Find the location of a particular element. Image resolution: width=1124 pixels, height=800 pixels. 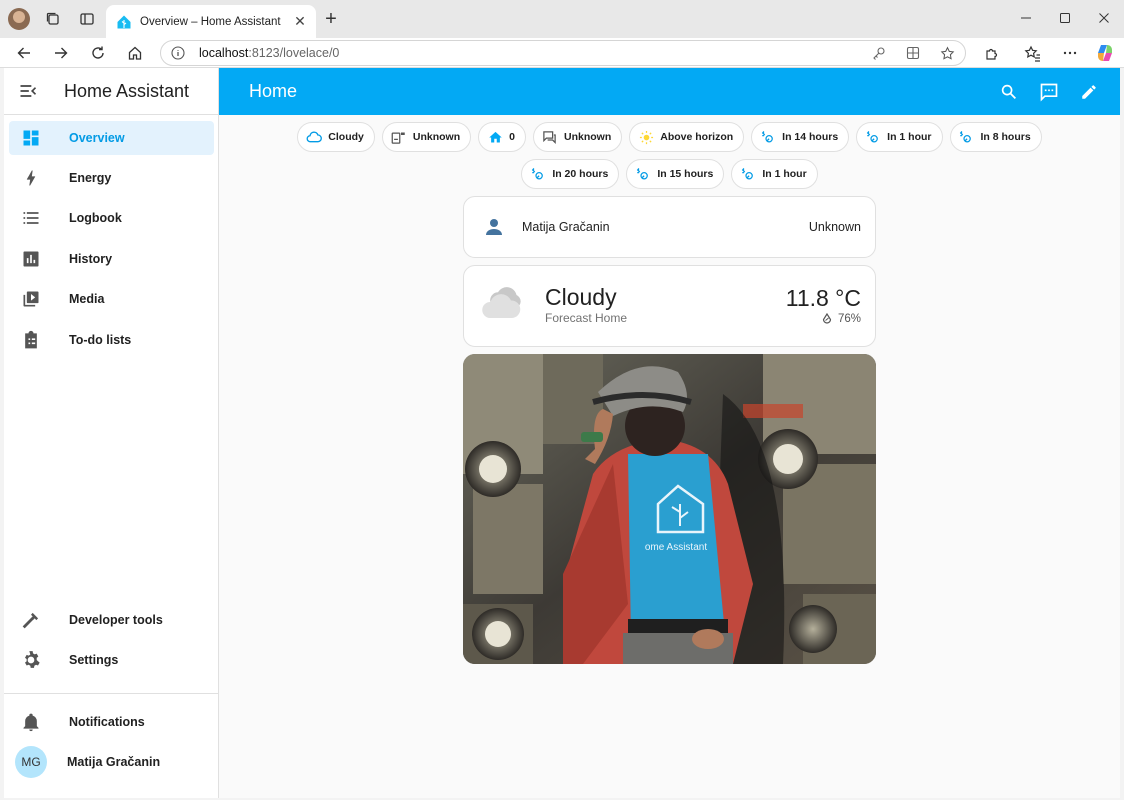

badge-zone-home: 0 is located at coordinates (502, 137).